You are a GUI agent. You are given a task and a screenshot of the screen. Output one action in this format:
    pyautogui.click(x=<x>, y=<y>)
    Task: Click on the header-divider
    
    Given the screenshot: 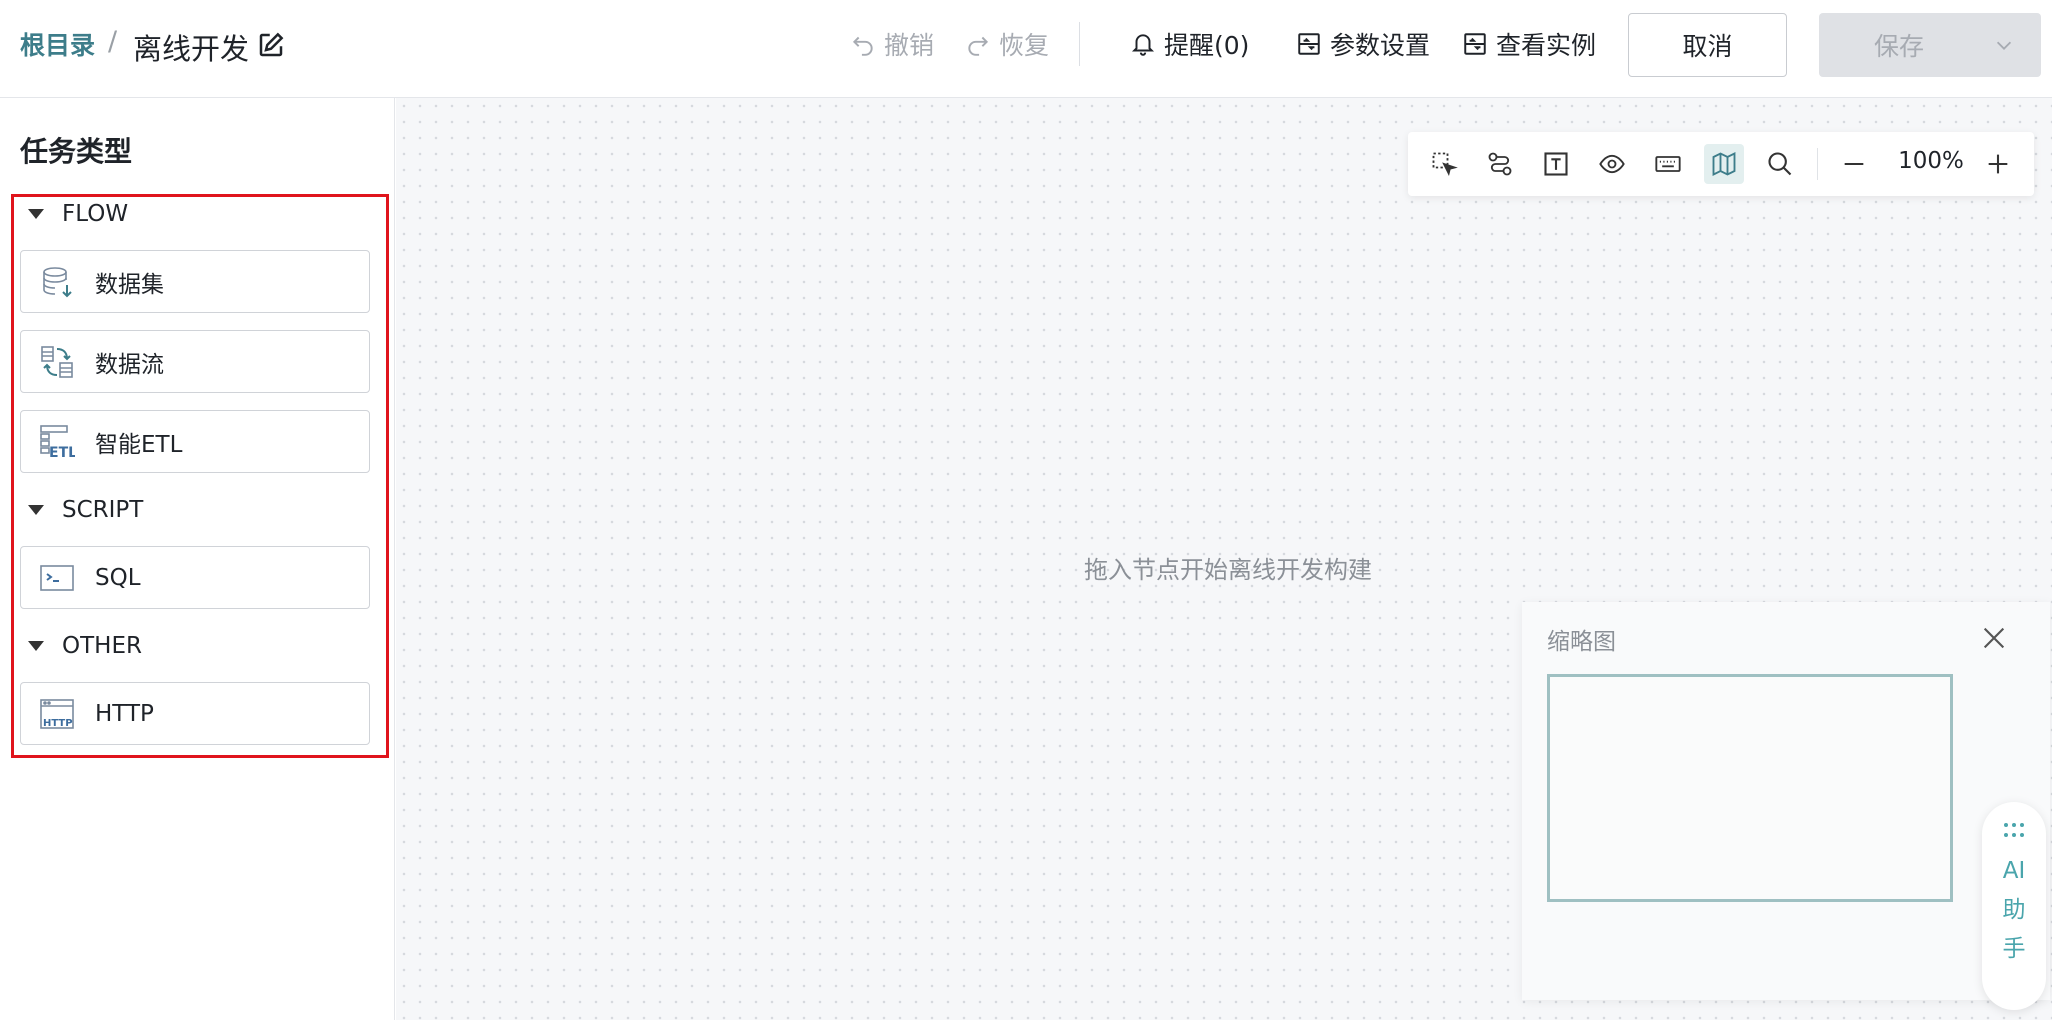 What is the action you would take?
    pyautogui.click(x=1079, y=44)
    